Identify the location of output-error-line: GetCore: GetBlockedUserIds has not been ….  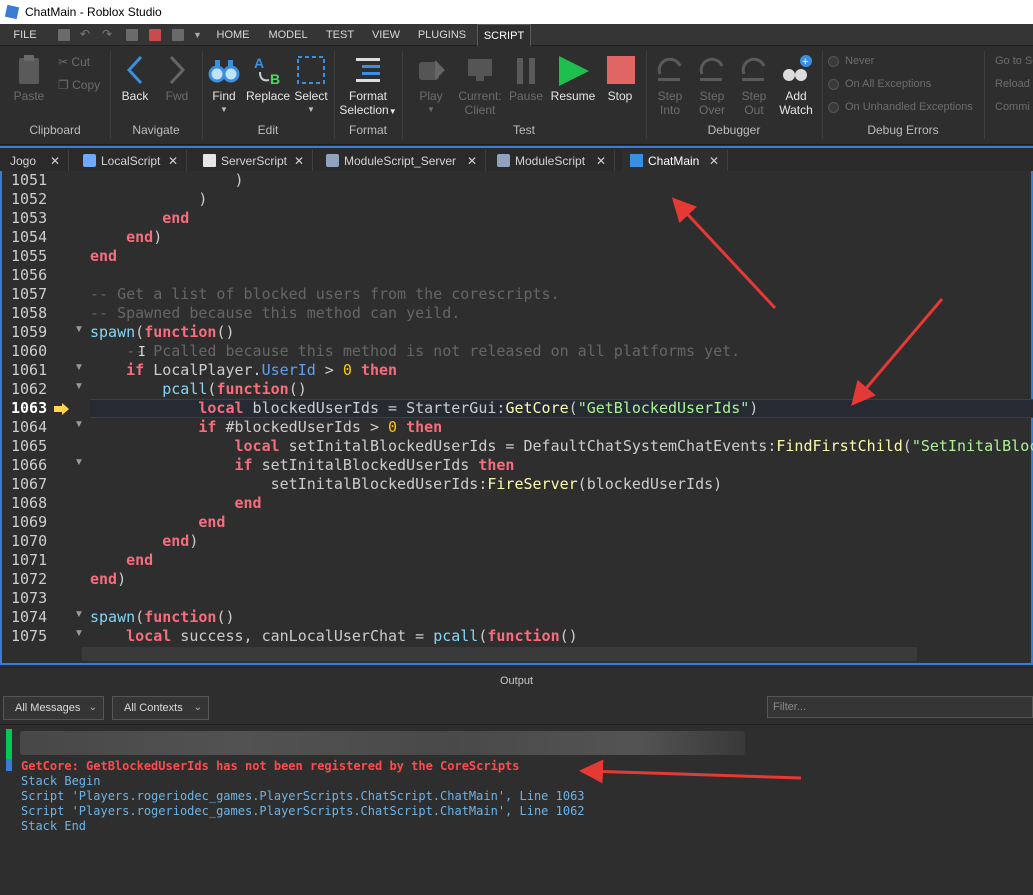
(270, 766).